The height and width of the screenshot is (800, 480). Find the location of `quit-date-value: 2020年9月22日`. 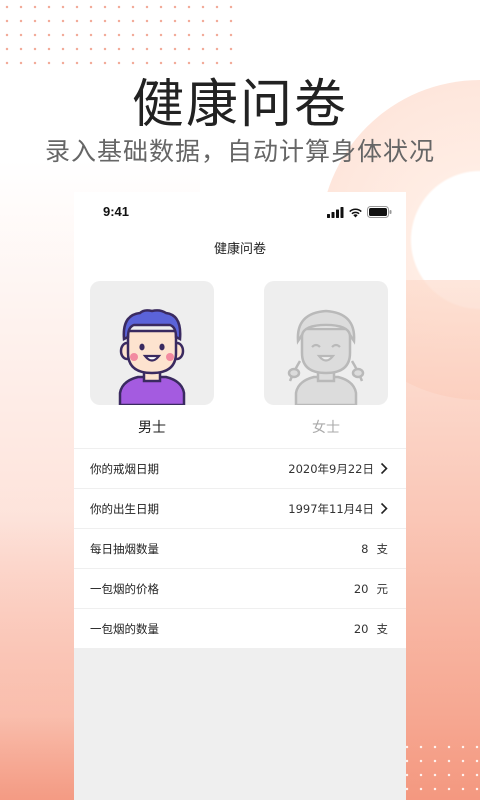

quit-date-value: 2020年9月22日 is located at coordinates (331, 468).